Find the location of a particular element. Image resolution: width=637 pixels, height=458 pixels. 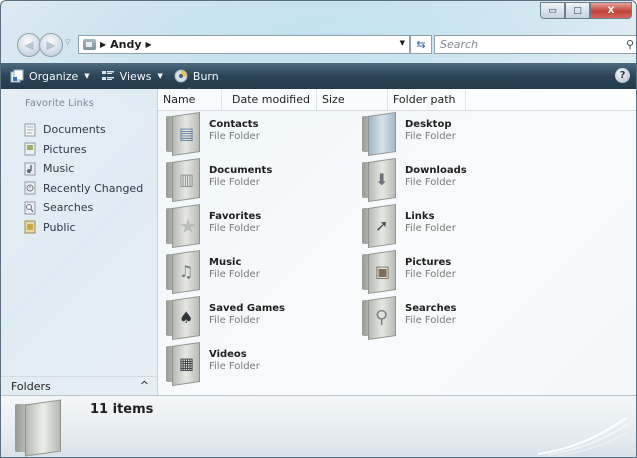

favorite-link-documents: Documents is located at coordinates (83, 130).